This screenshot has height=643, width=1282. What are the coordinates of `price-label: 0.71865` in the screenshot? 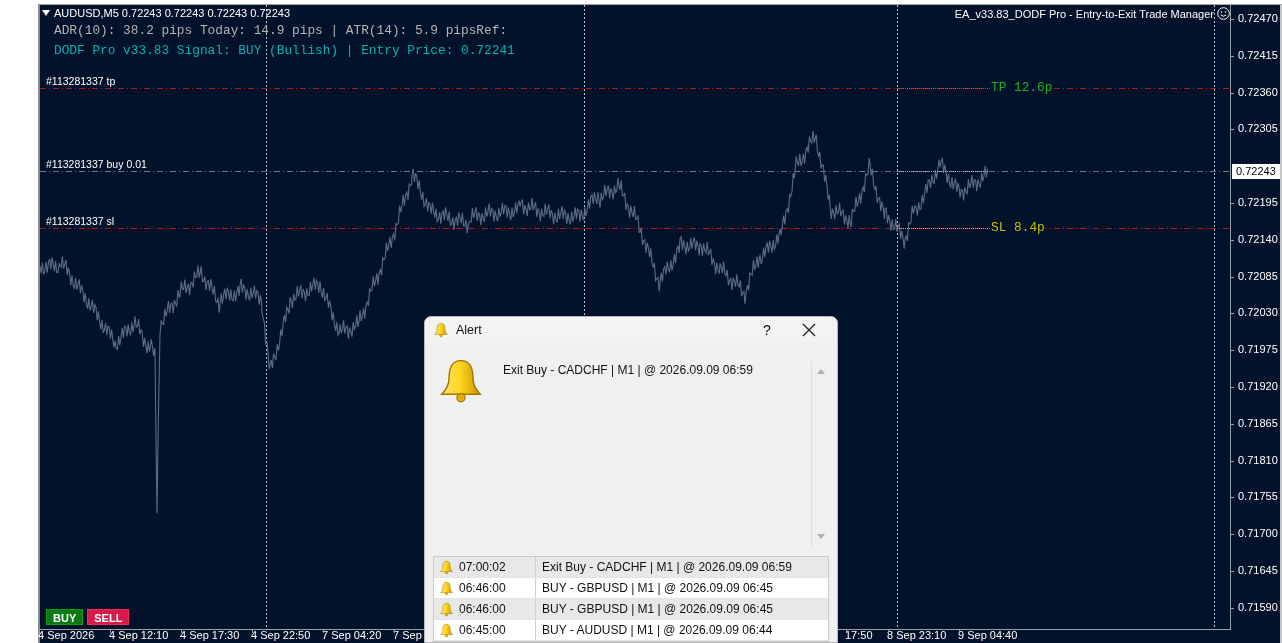 It's located at (1258, 422).